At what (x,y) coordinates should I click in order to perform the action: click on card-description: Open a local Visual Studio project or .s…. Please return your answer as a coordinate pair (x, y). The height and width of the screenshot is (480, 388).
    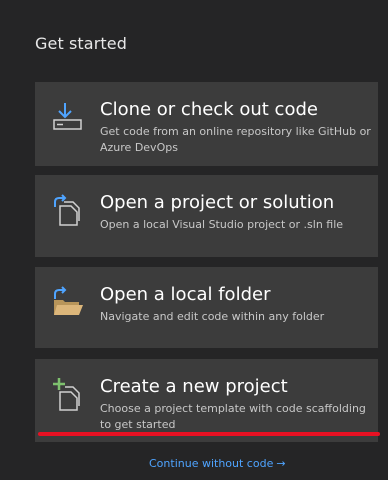
    Looking at the image, I should click on (222, 224).